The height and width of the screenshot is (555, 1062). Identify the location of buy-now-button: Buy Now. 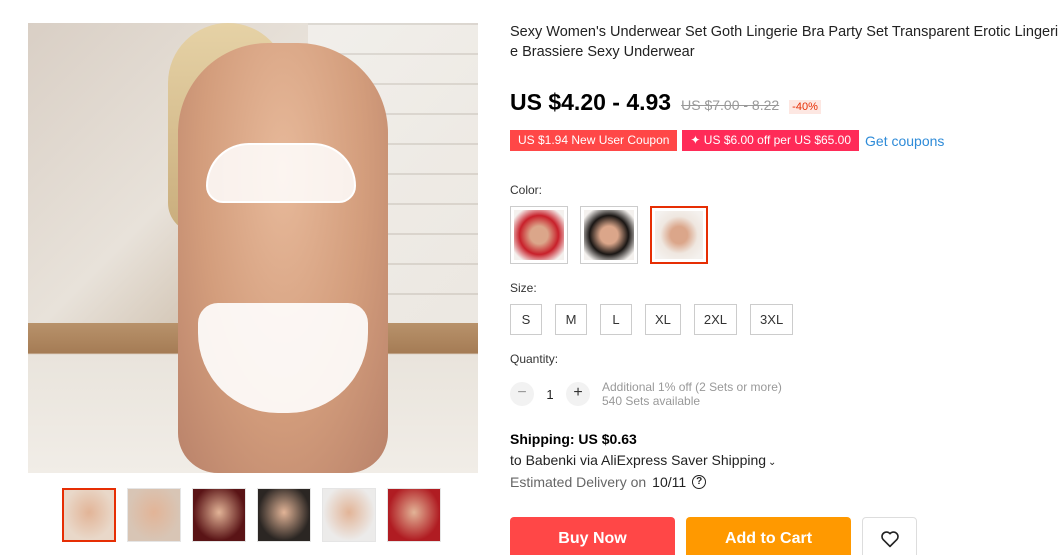
(592, 536).